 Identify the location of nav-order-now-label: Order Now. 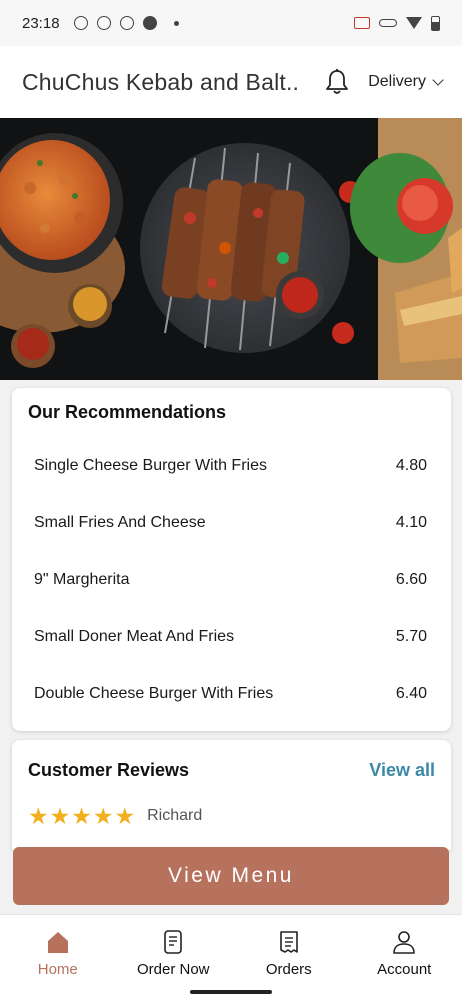
(173, 969).